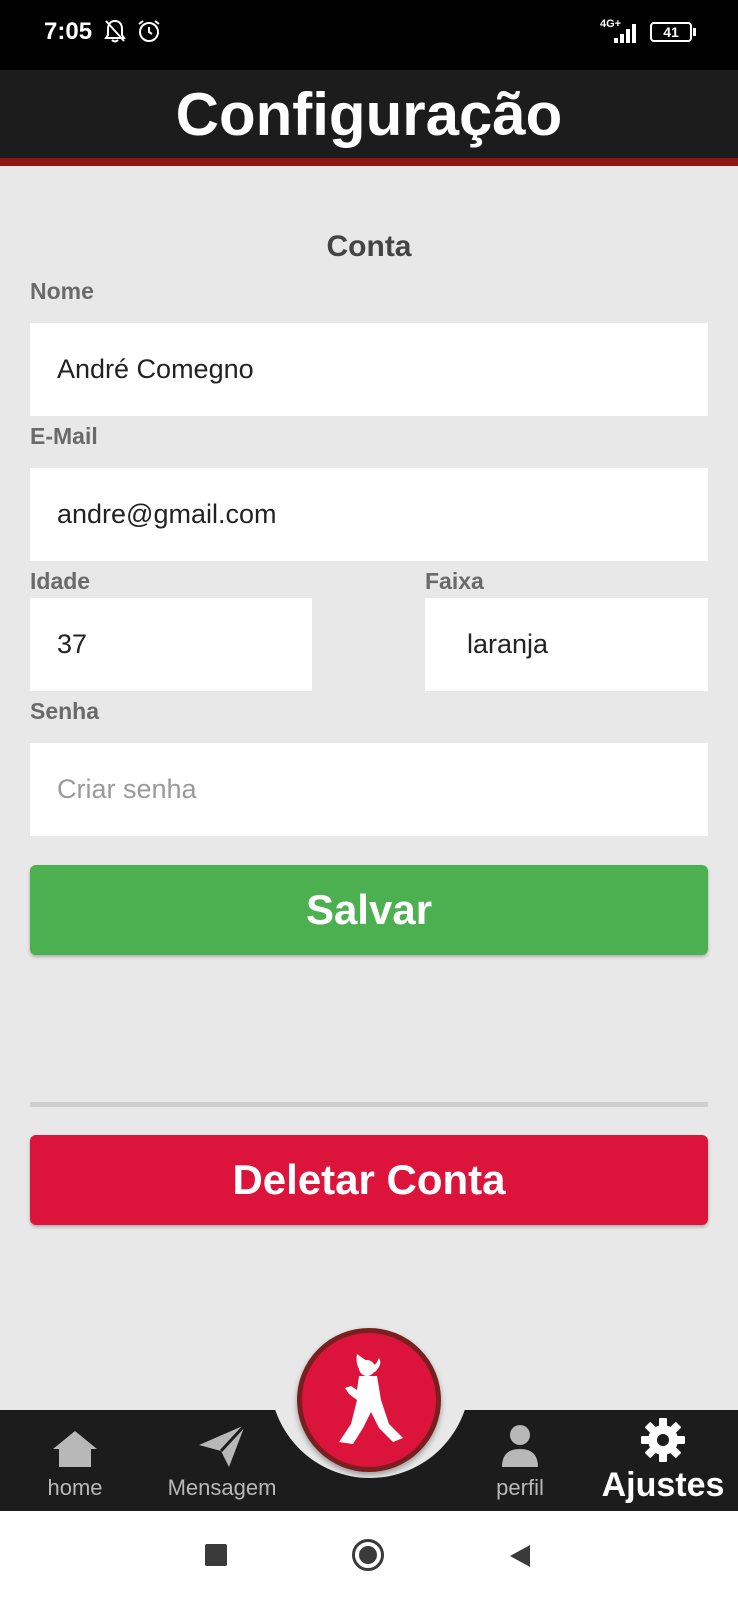  I want to click on status-bar: 7:05 4G+ 41, so click(369, 35).